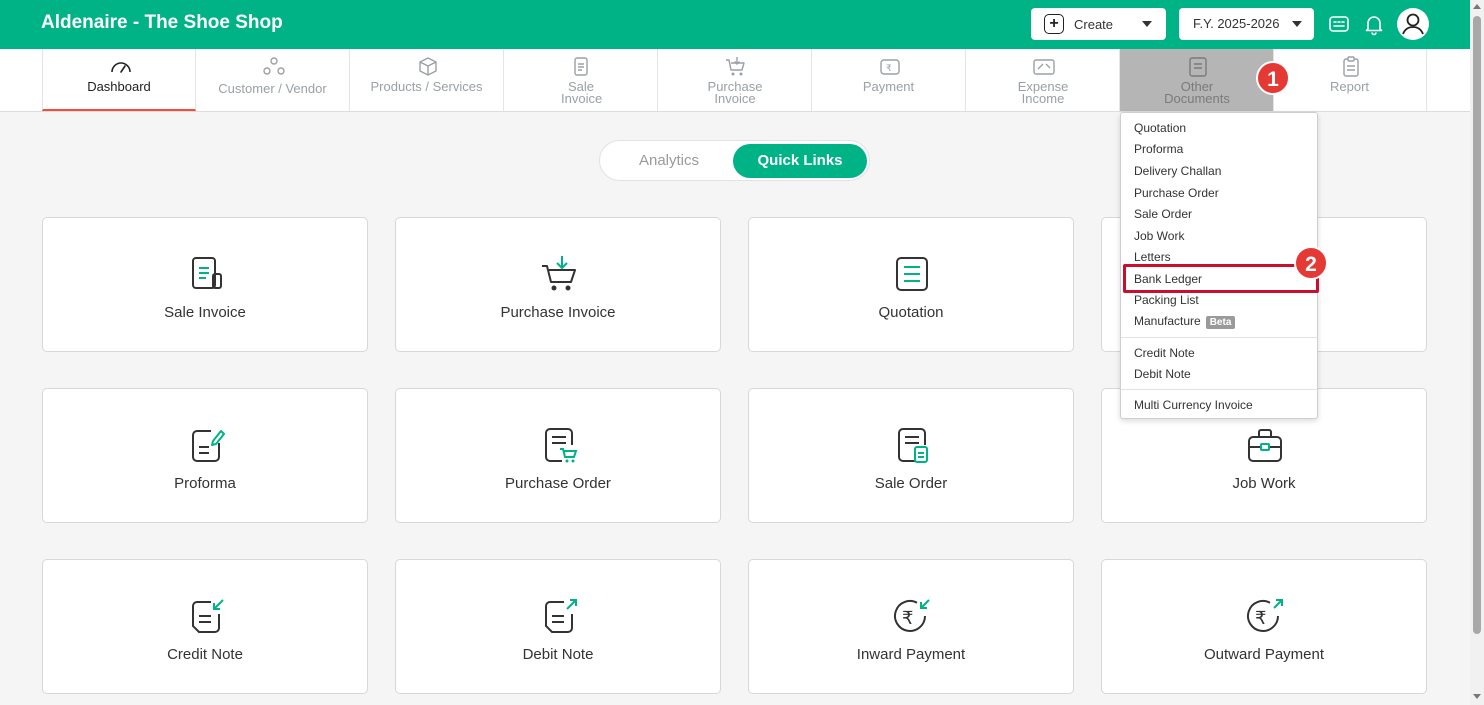 This screenshot has height=705, width=1484. I want to click on card-label: Outward Payment, so click(1264, 654).